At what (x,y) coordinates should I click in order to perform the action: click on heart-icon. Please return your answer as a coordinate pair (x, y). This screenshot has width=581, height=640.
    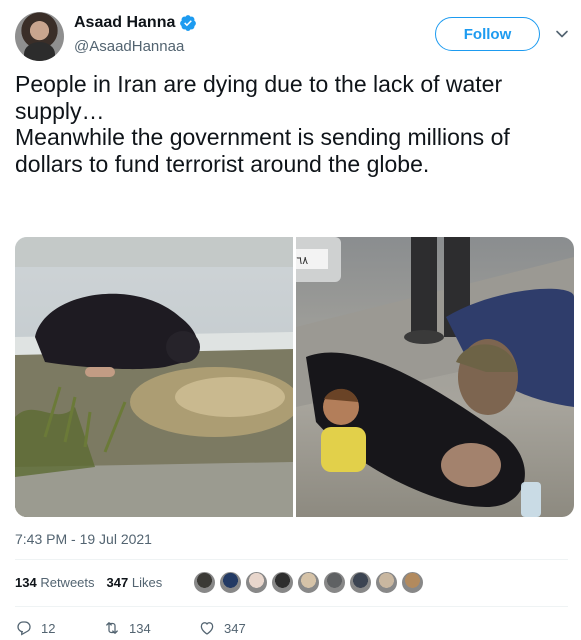
    Looking at the image, I should click on (207, 628).